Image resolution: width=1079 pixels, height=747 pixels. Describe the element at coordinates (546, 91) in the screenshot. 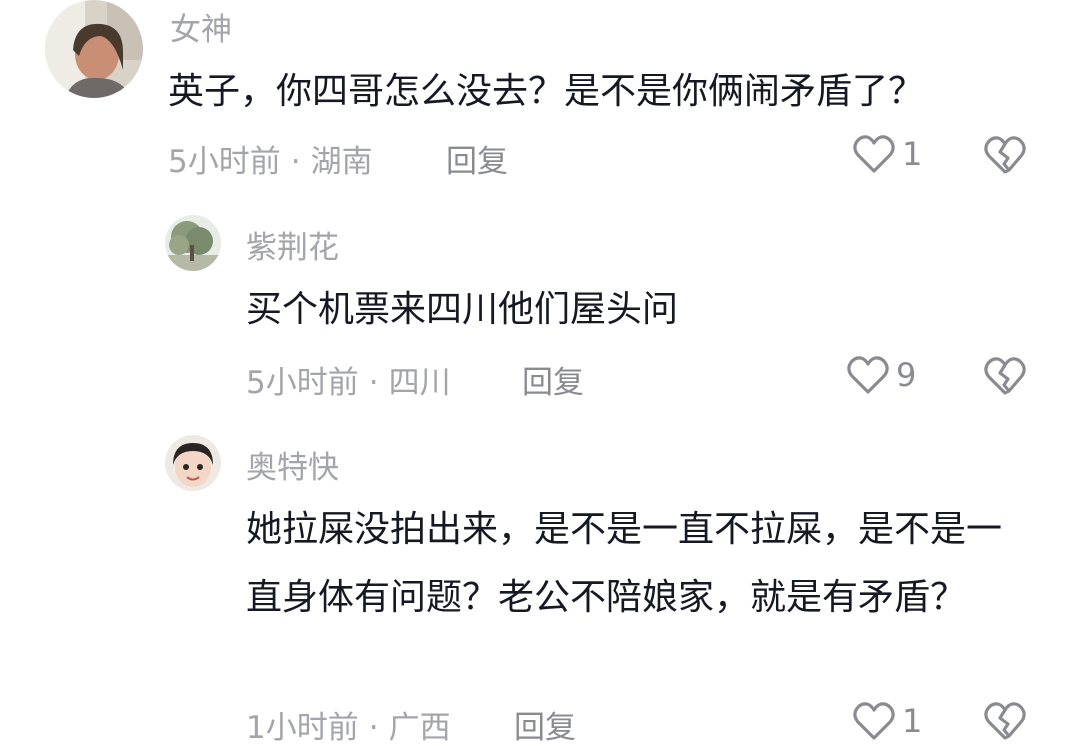

I see `comment-text: 英子，你四哥怎么没去？是不是你俩闹矛盾了？` at that location.